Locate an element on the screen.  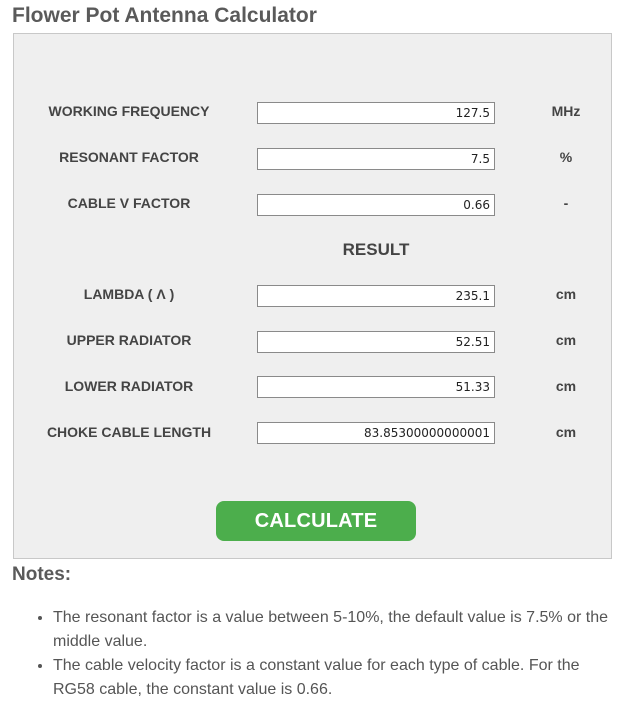
lambda-unit: cm is located at coordinates (566, 294).